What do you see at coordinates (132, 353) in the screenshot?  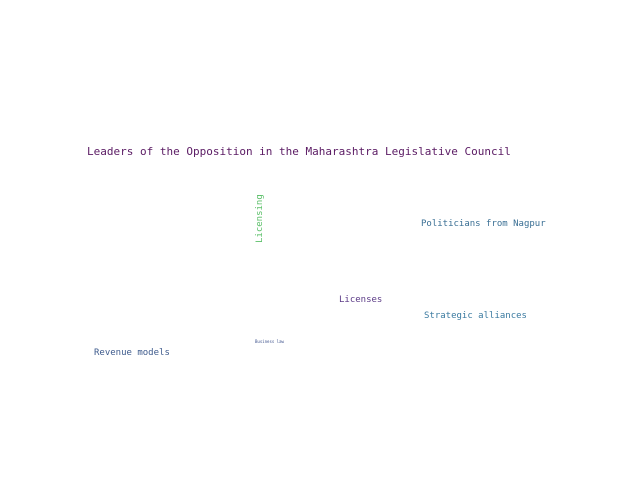 I see `word-revenue-models: Revenue models` at bounding box center [132, 353].